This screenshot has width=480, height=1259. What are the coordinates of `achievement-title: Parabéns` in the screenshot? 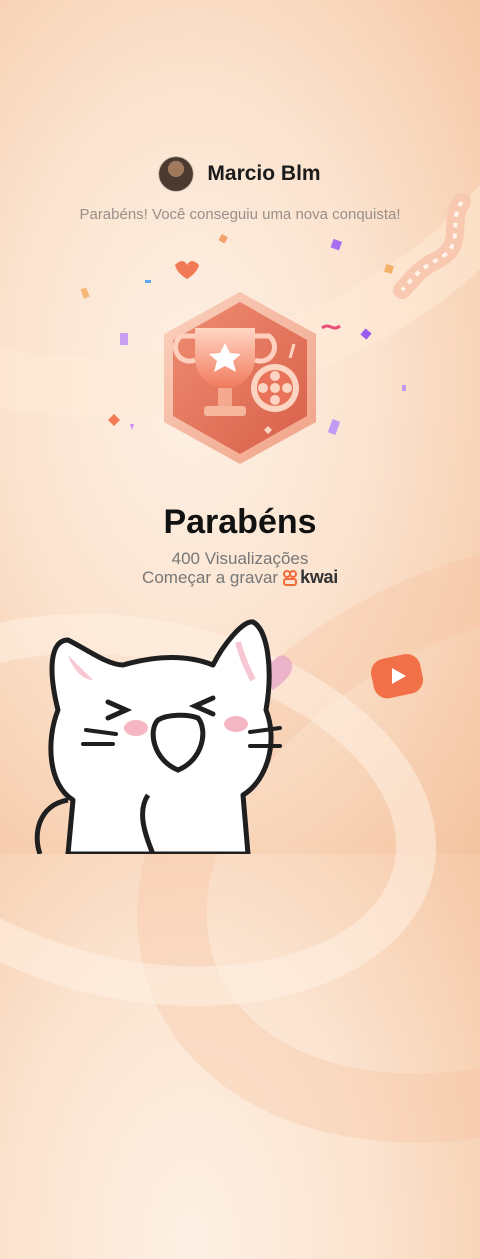 It's located at (240, 522).